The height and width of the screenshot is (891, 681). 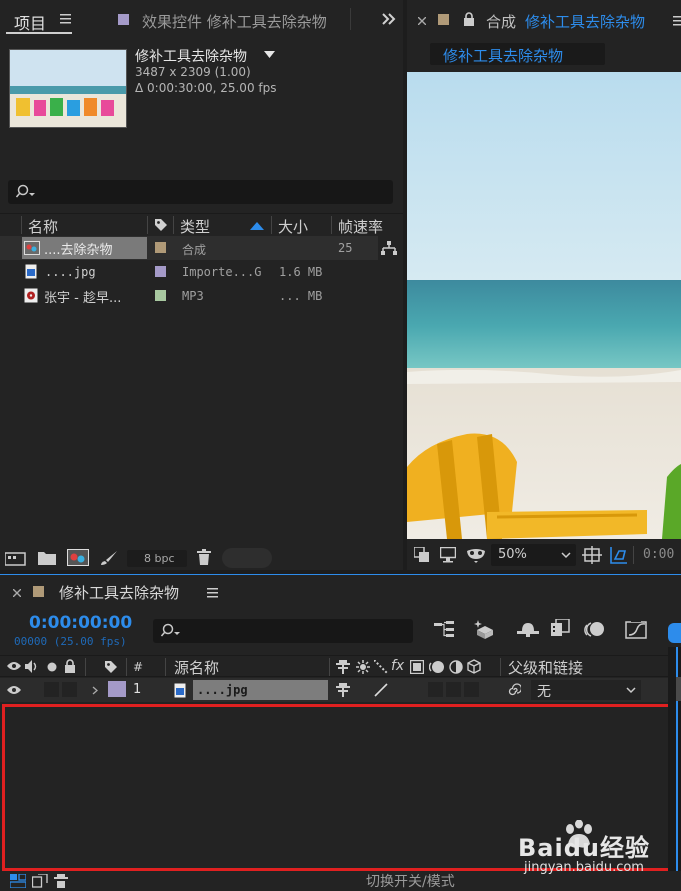 What do you see at coordinates (195, 226) in the screenshot?
I see `column-type: 类型` at bounding box center [195, 226].